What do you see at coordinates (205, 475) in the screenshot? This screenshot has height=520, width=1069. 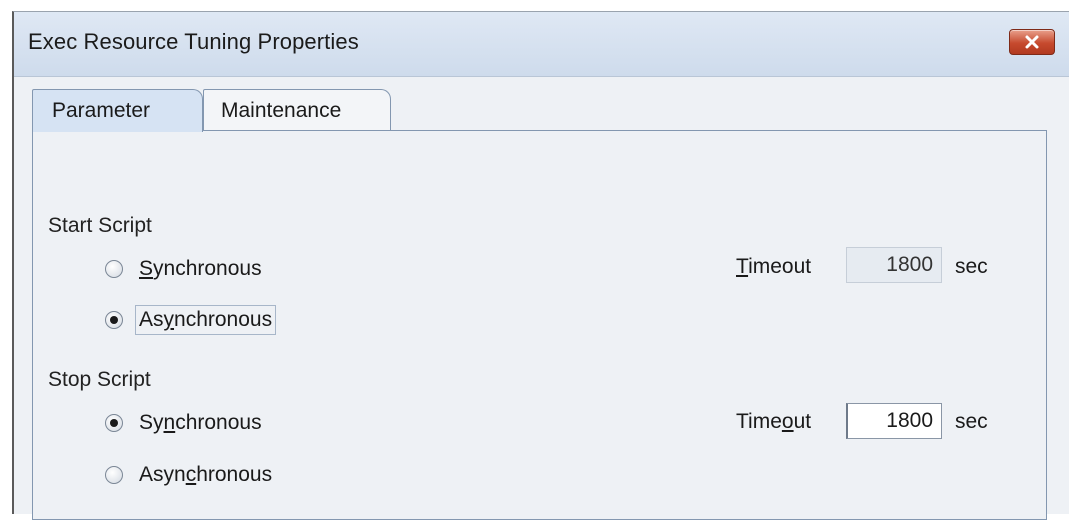 I see `stop-asynchronous-label: Asynchronous` at bounding box center [205, 475].